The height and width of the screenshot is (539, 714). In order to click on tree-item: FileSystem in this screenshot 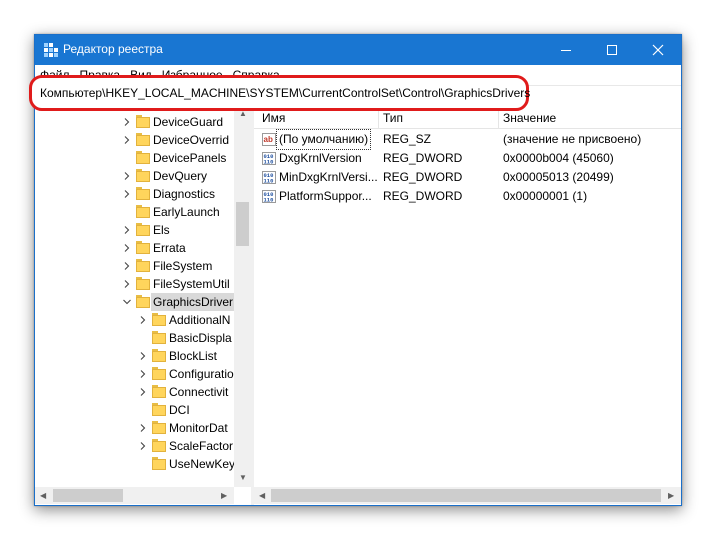, I will do `click(179, 266)`.